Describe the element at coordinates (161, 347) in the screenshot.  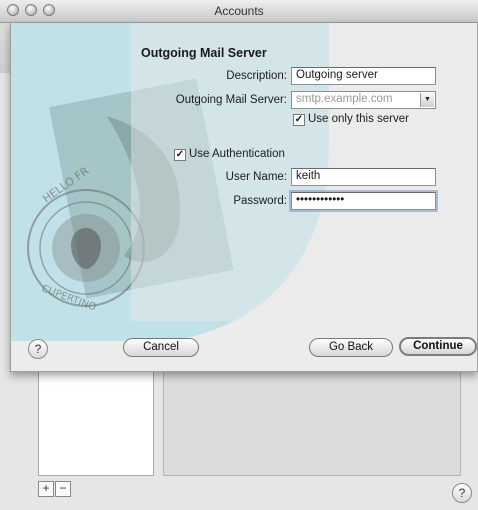
I see `cancel-button: Cancel` at that location.